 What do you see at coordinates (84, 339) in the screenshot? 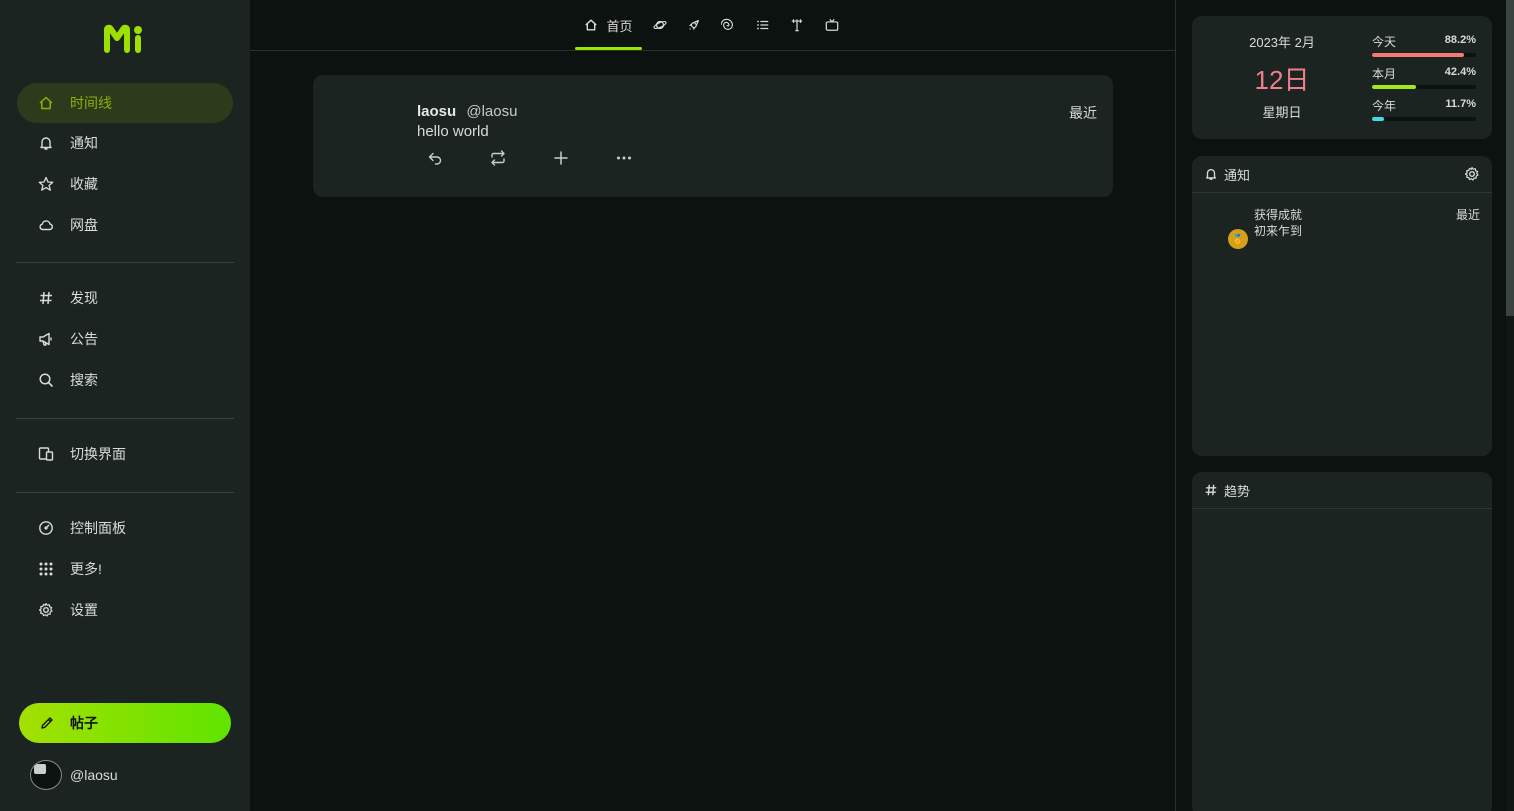
I see `sidebar-item-label: 公告` at bounding box center [84, 339].